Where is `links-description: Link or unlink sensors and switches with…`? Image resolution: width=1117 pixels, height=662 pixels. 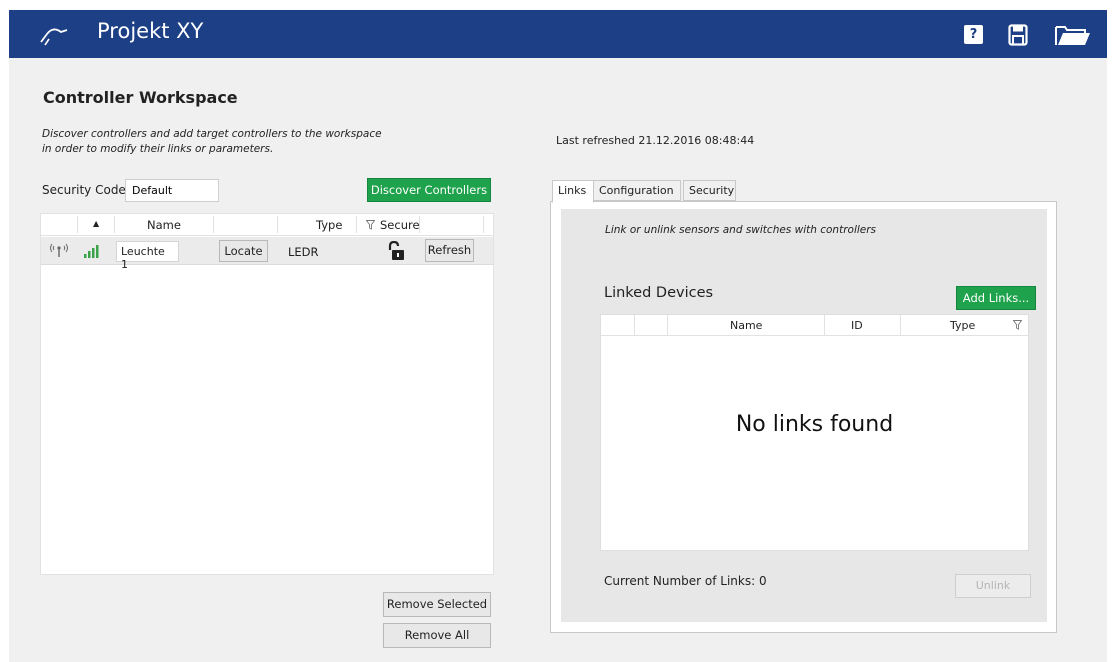
links-description: Link or unlink sensors and switches with… is located at coordinates (741, 230).